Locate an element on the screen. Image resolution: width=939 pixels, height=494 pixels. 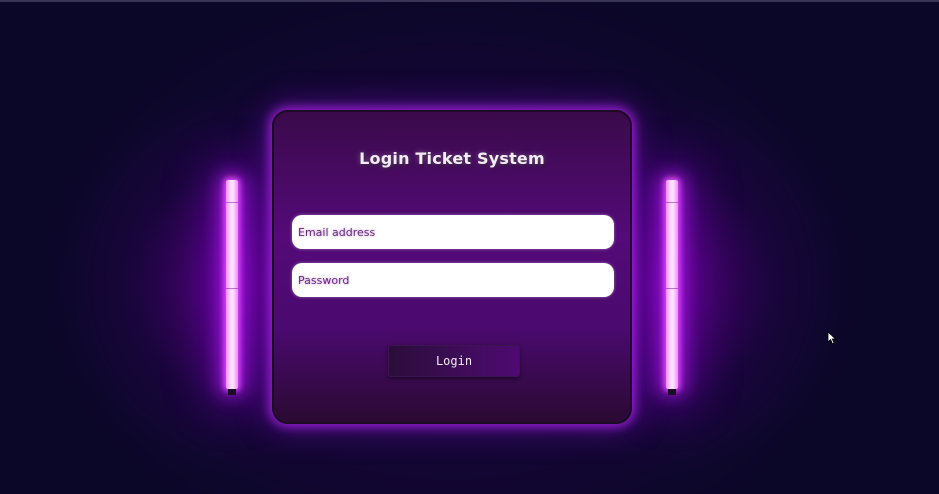
left-neon-tube is located at coordinates (232, 284).